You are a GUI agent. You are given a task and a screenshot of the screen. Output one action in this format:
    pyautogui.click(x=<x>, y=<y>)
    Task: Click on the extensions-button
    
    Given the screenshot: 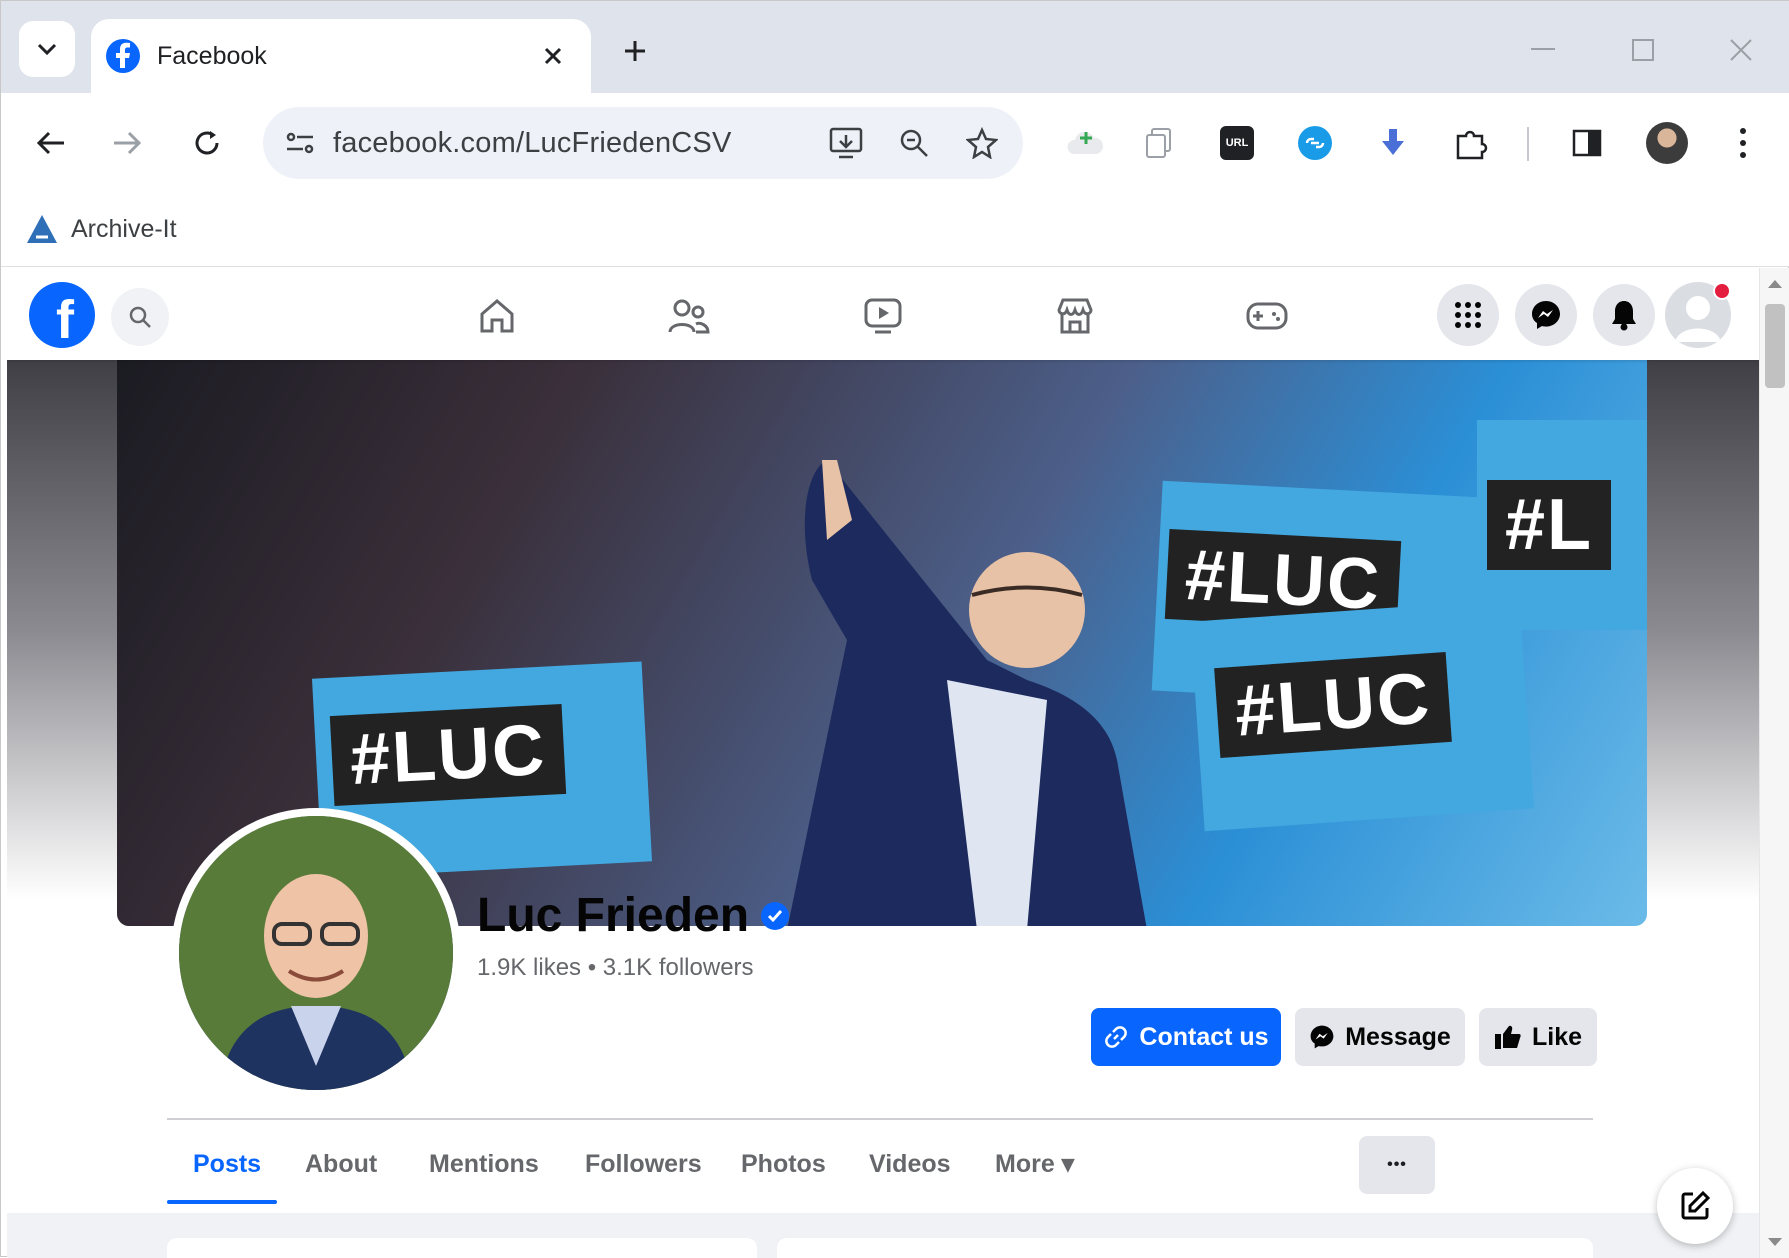 What is the action you would take?
    pyautogui.click(x=1471, y=143)
    